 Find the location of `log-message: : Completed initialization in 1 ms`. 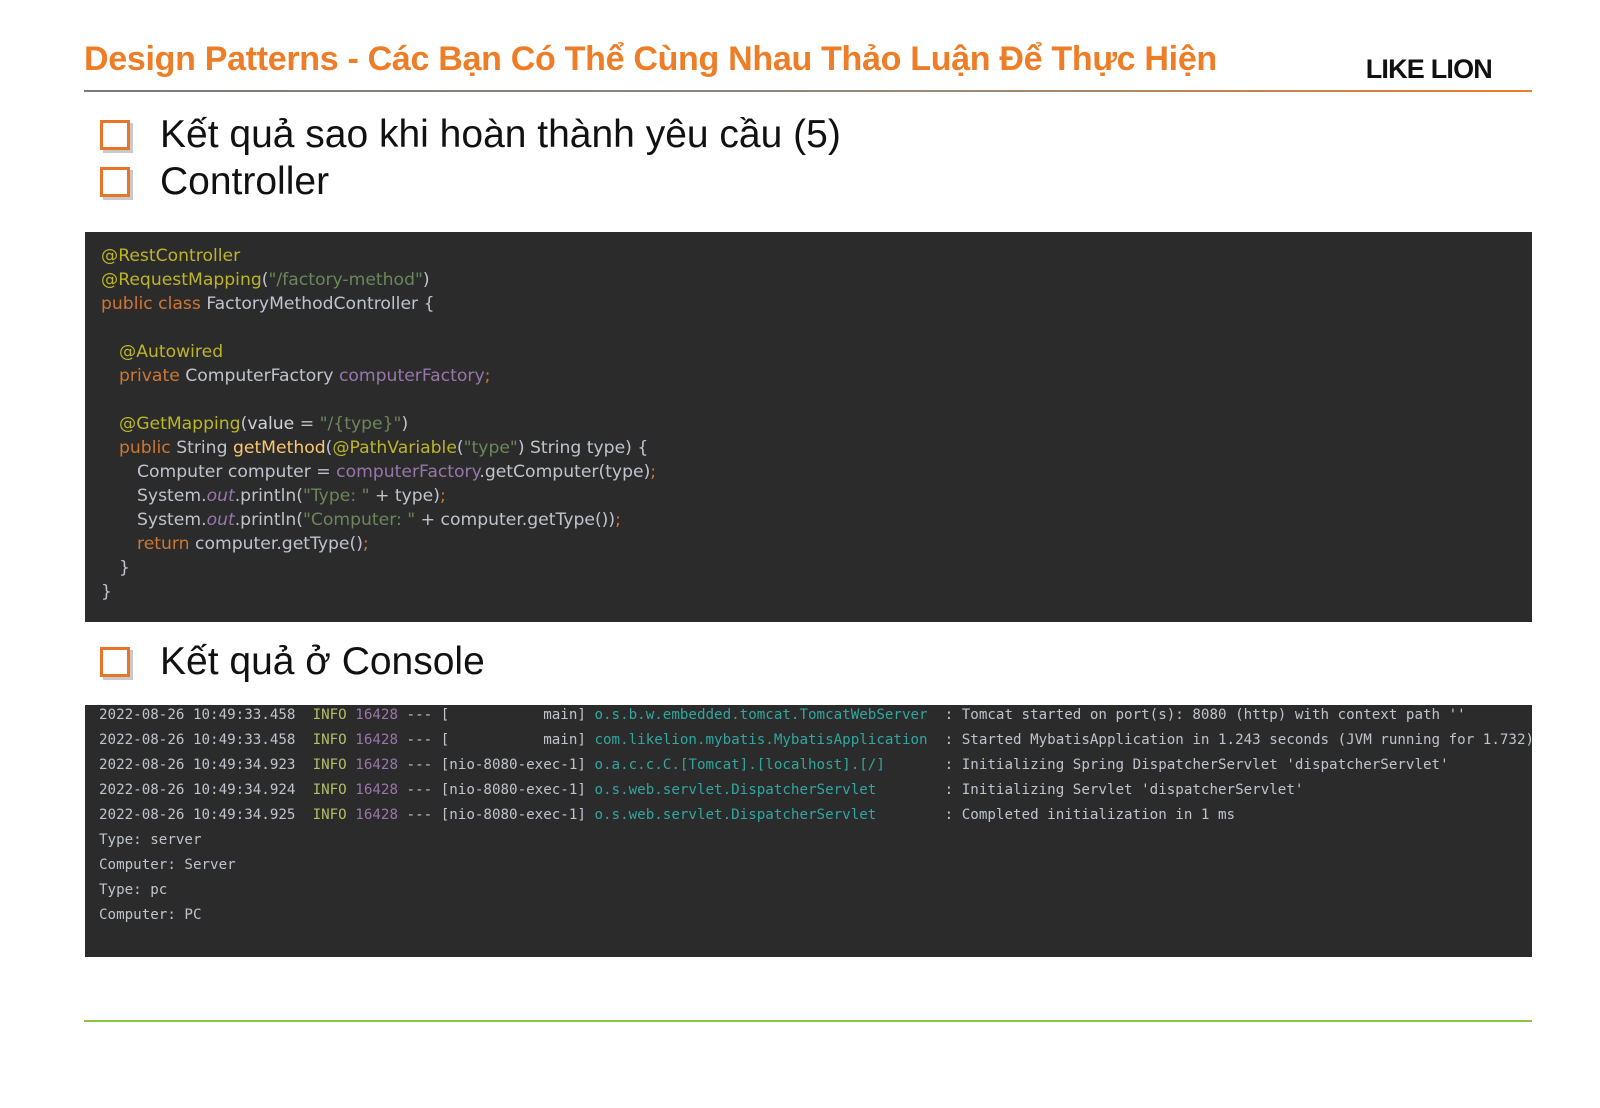

log-message: : Completed initialization in 1 ms is located at coordinates (1086, 815).